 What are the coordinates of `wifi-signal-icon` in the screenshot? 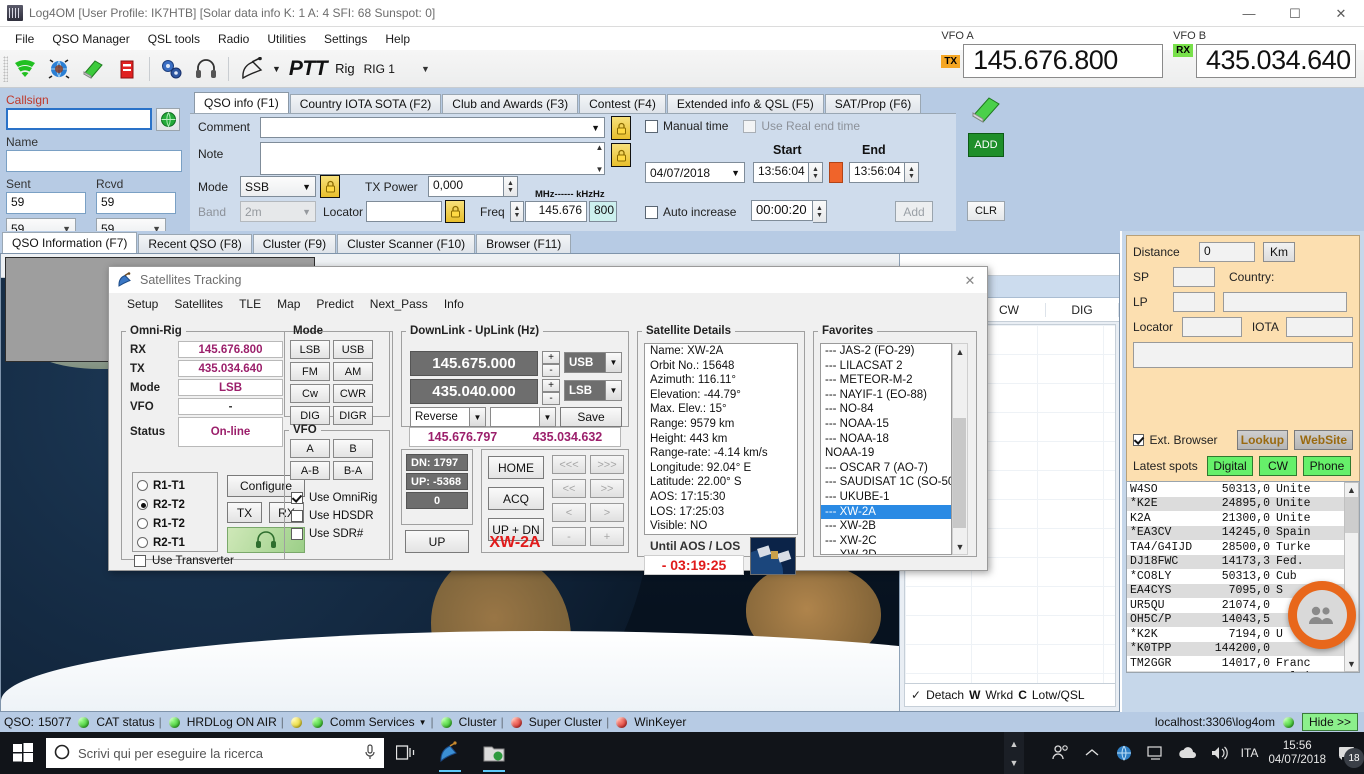 It's located at (25, 69).